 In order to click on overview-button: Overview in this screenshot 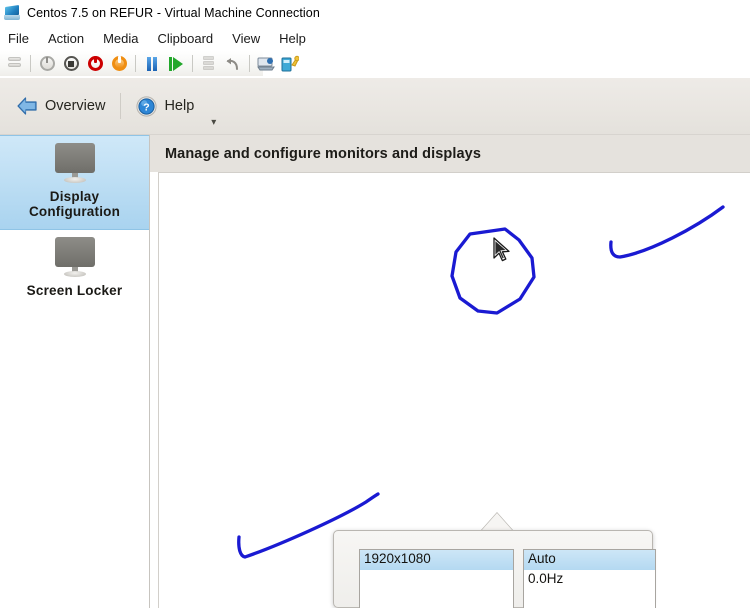, I will do `click(60, 106)`.